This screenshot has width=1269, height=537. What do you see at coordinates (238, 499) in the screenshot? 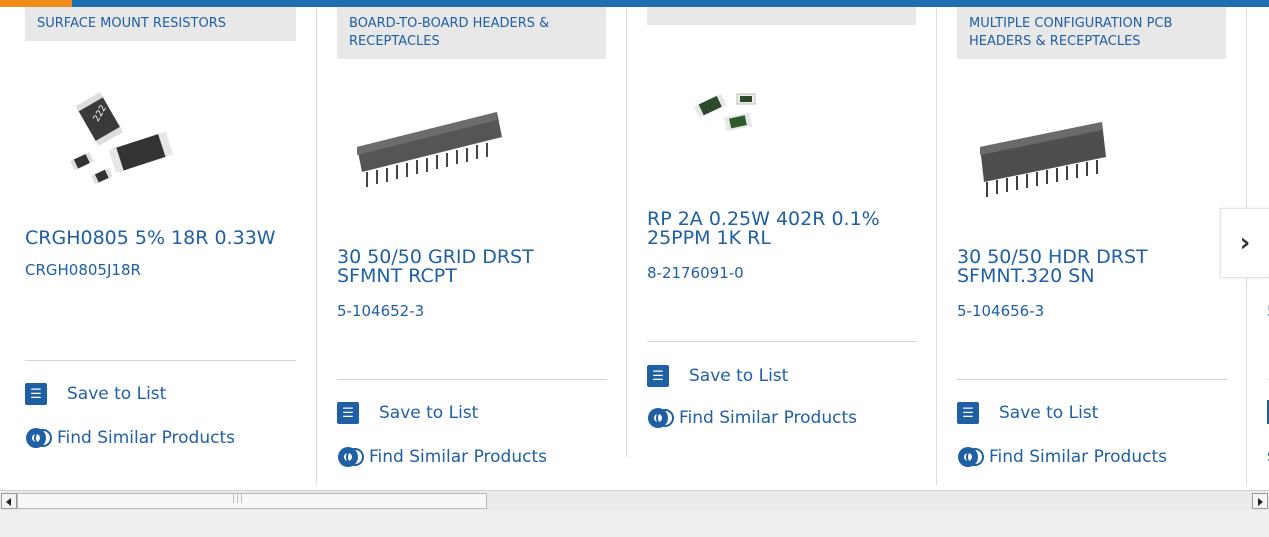
I see `scroll-thumb-grip: |||` at bounding box center [238, 499].